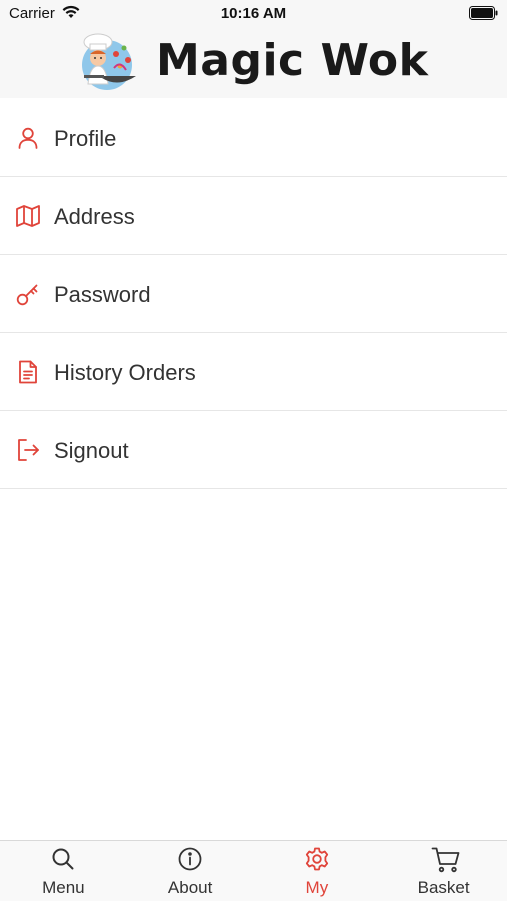 This screenshot has height=901, width=507. What do you see at coordinates (85, 138) in the screenshot?
I see `menu-item-label: Profile` at bounding box center [85, 138].